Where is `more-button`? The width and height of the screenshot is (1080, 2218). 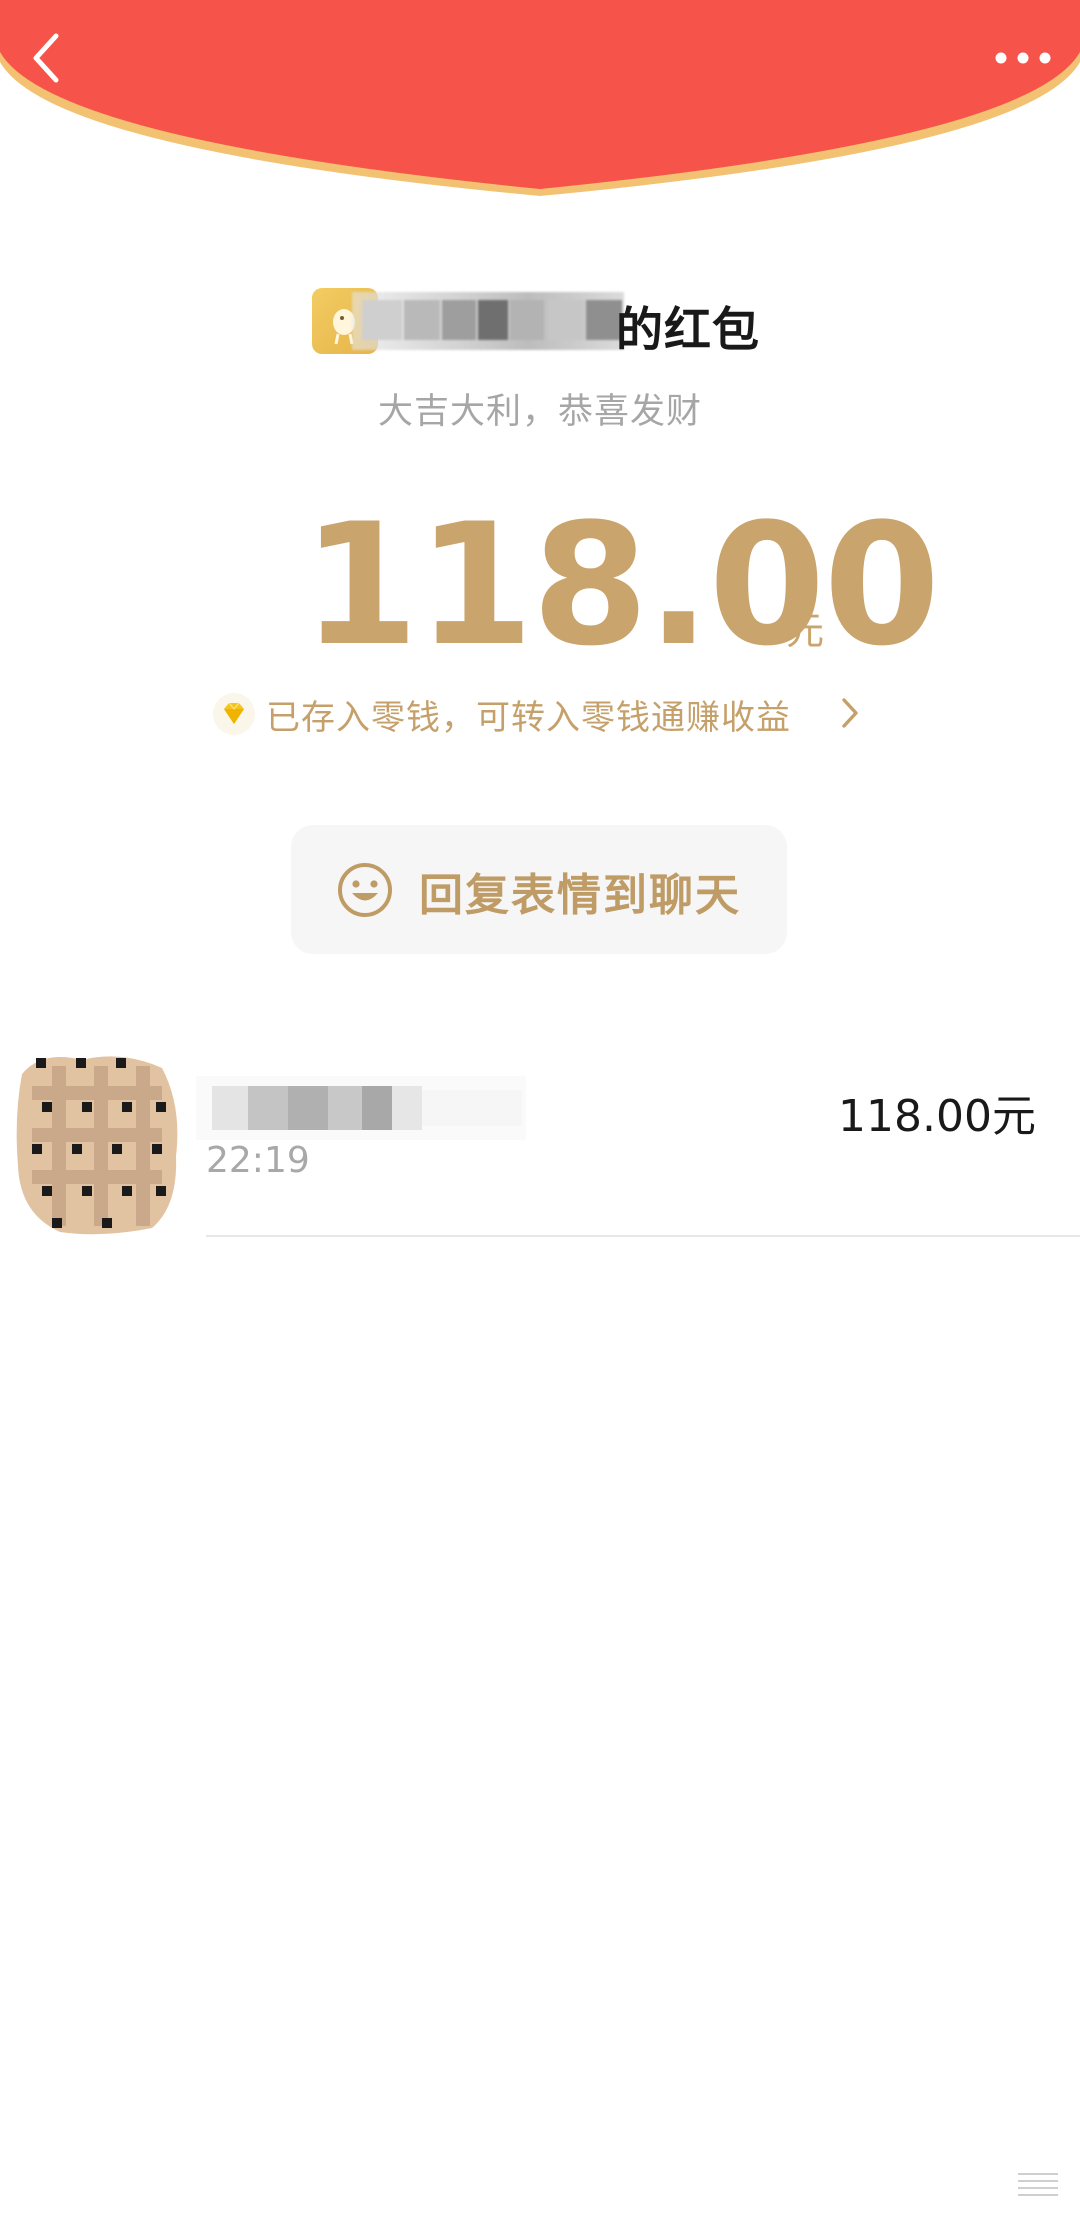
more-button is located at coordinates (1023, 56).